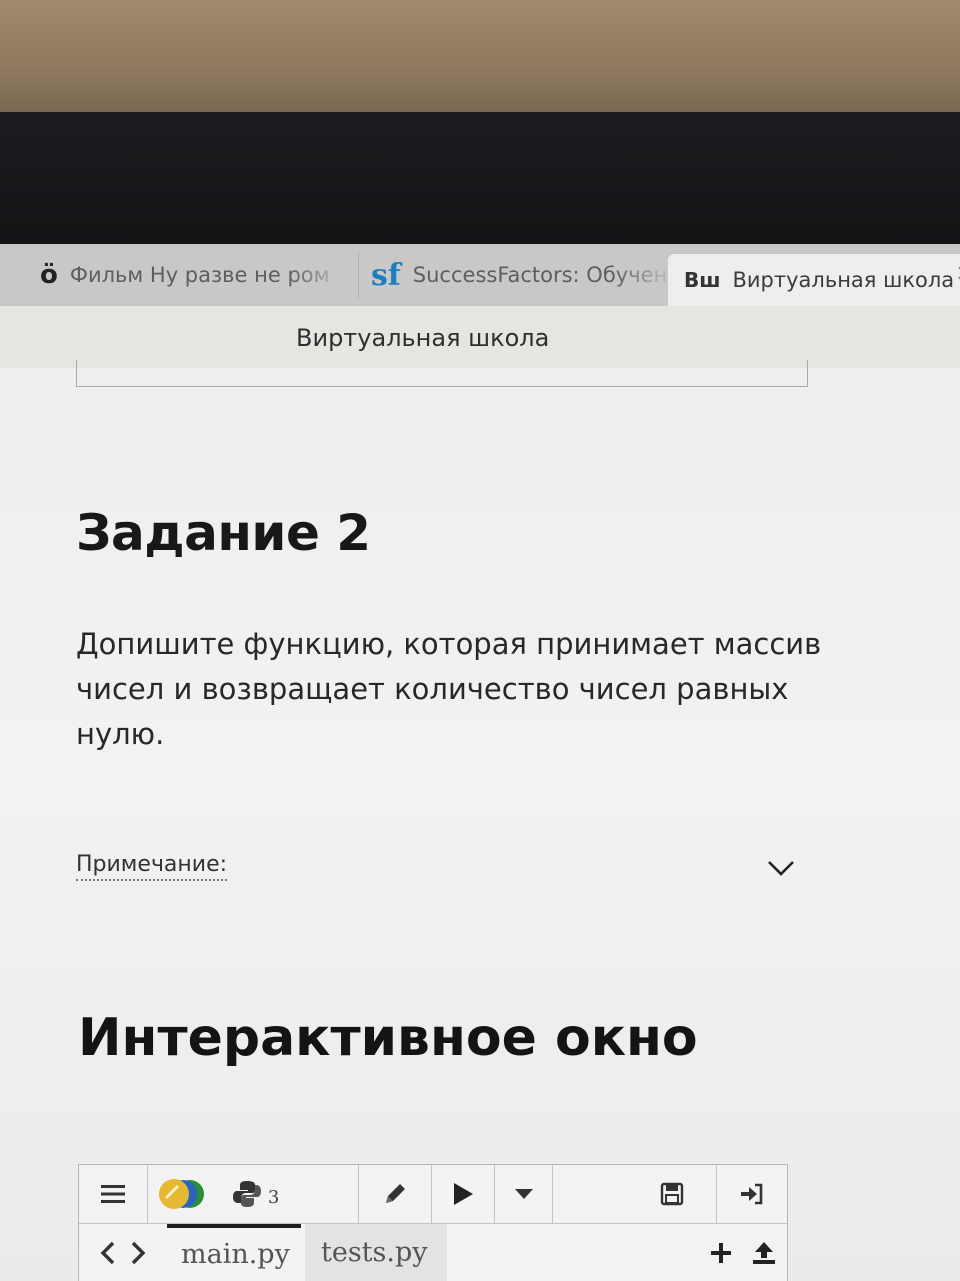  I want to click on successfactors-icon: sf, so click(386, 275).